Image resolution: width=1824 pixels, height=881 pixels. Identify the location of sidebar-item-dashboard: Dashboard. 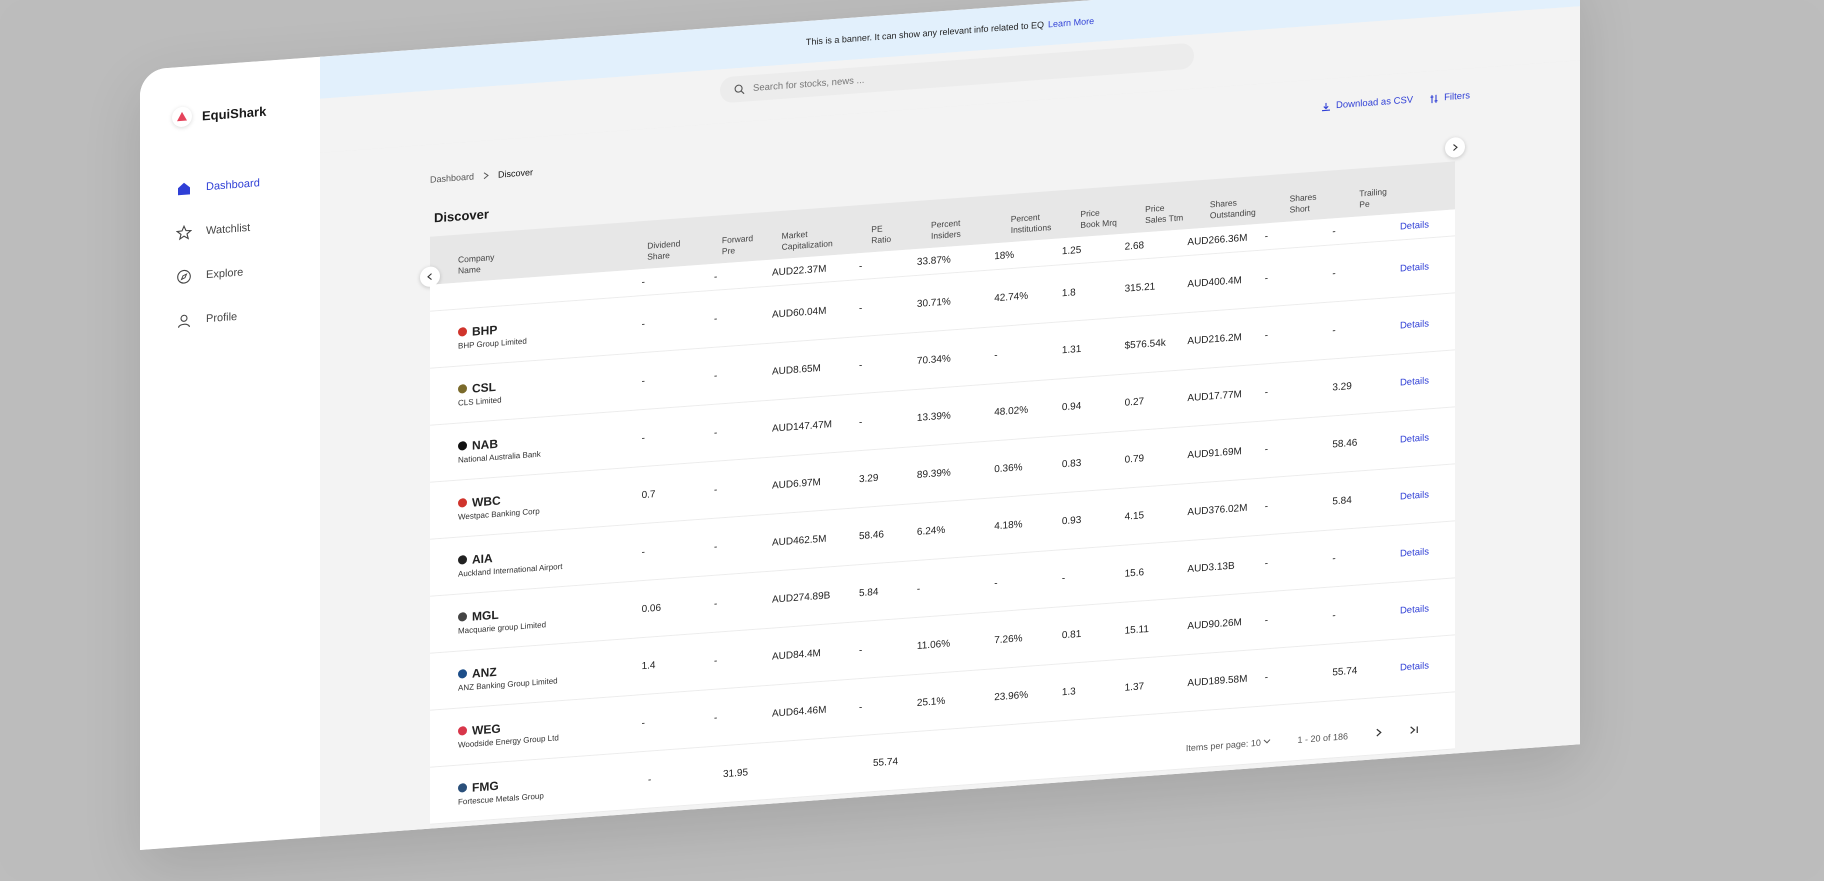
(218, 186).